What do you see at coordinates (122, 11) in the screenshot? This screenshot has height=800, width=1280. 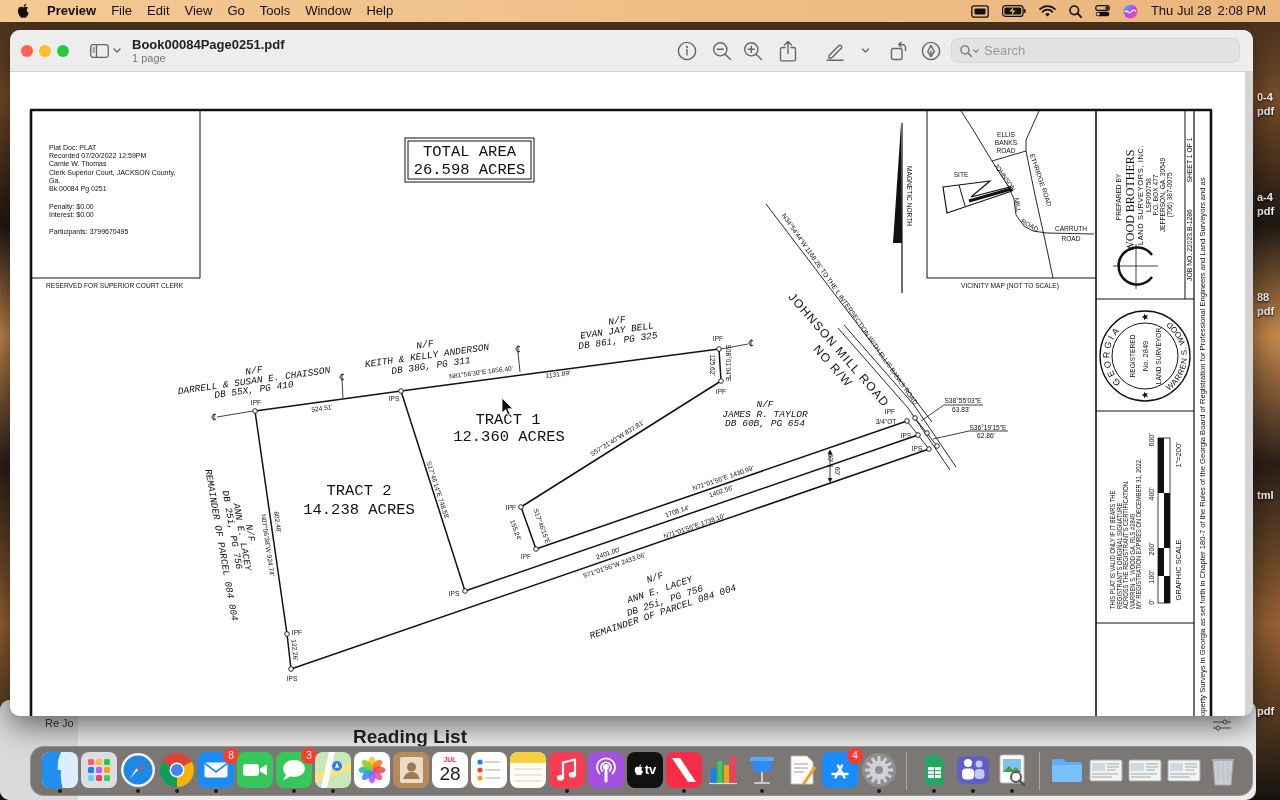 I see `menu-item: File` at bounding box center [122, 11].